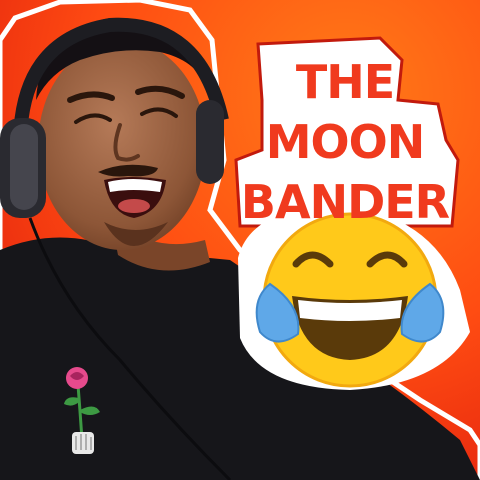 This screenshot has width=480, height=480. Describe the element at coordinates (345, 142) in the screenshot. I see `title-line-2: MOON` at that location.